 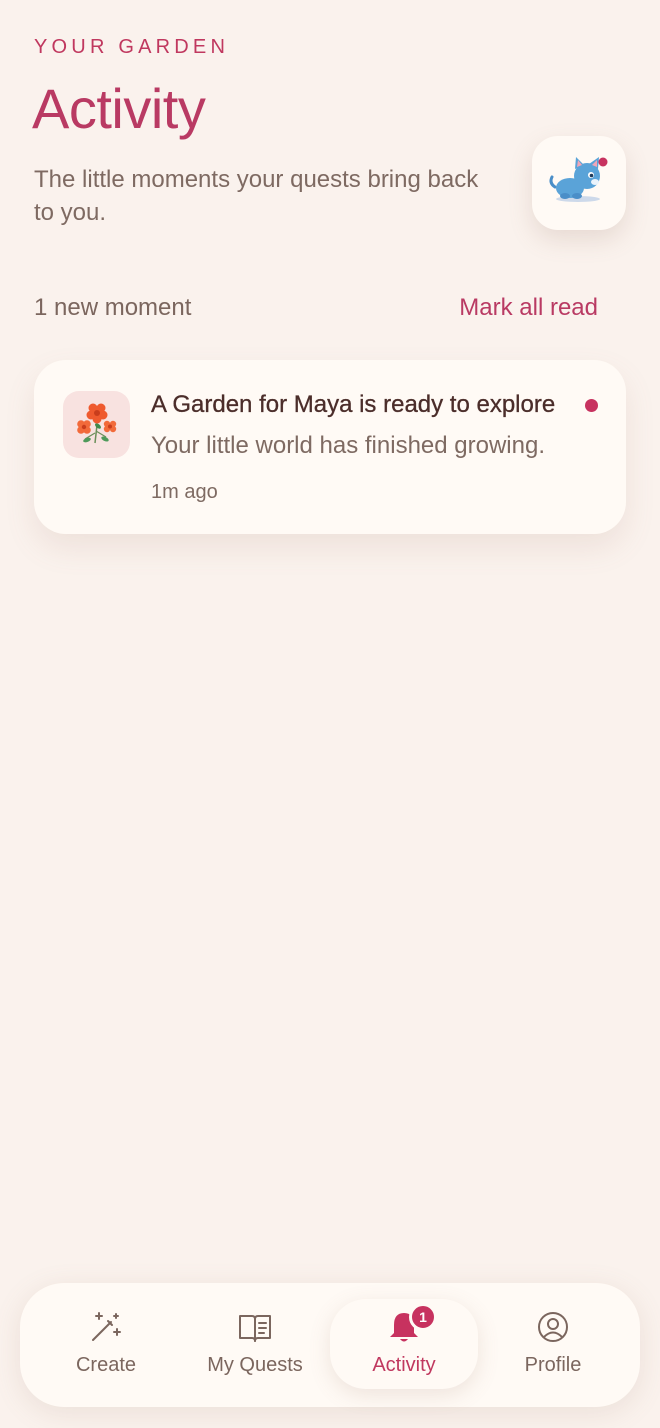 What do you see at coordinates (404, 1365) in the screenshot?
I see `nav-label-activity: Activity` at bounding box center [404, 1365].